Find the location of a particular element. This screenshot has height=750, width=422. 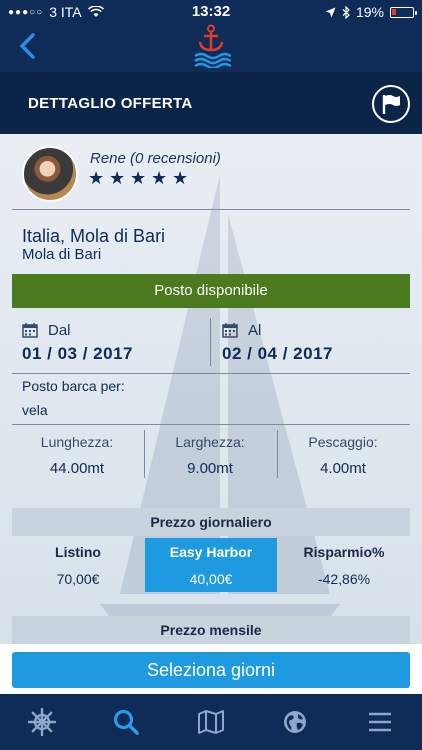

map-icon is located at coordinates (211, 722).